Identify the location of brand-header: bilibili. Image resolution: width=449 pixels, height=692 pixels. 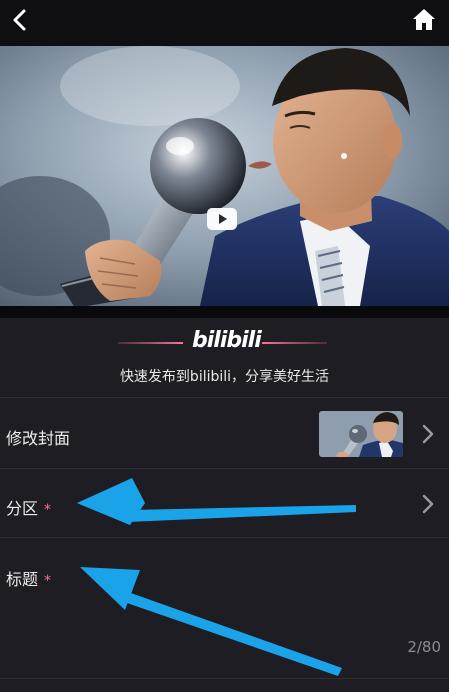
(224, 343).